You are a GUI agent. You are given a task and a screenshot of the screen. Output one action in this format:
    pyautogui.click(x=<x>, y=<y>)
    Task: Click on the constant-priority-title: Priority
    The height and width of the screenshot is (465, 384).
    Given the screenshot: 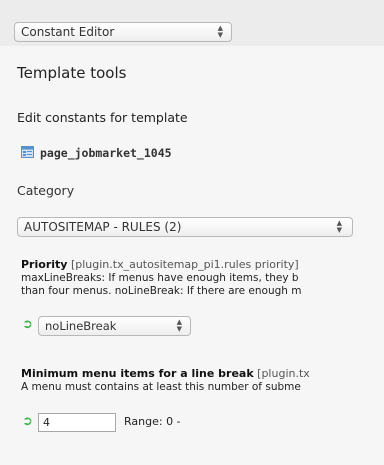 What is the action you would take?
    pyautogui.click(x=44, y=265)
    